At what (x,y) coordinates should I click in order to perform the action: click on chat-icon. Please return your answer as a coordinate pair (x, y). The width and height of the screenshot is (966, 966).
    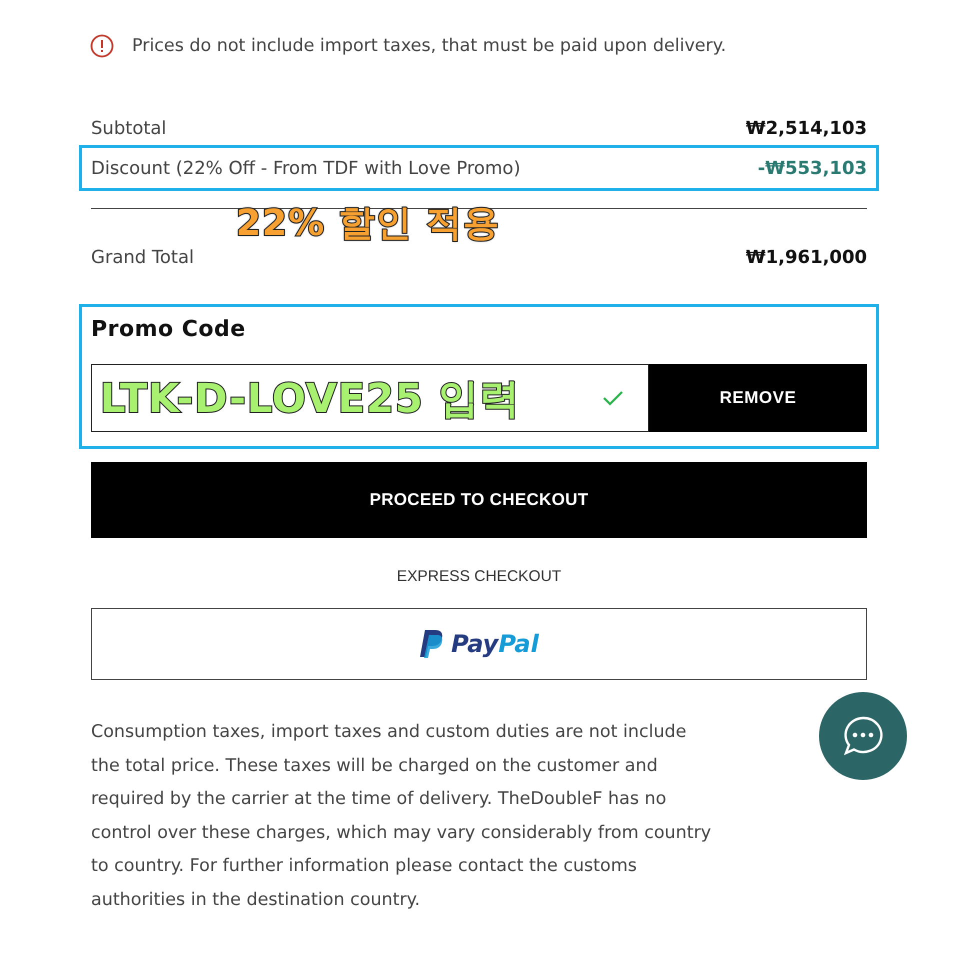
    Looking at the image, I should click on (863, 736).